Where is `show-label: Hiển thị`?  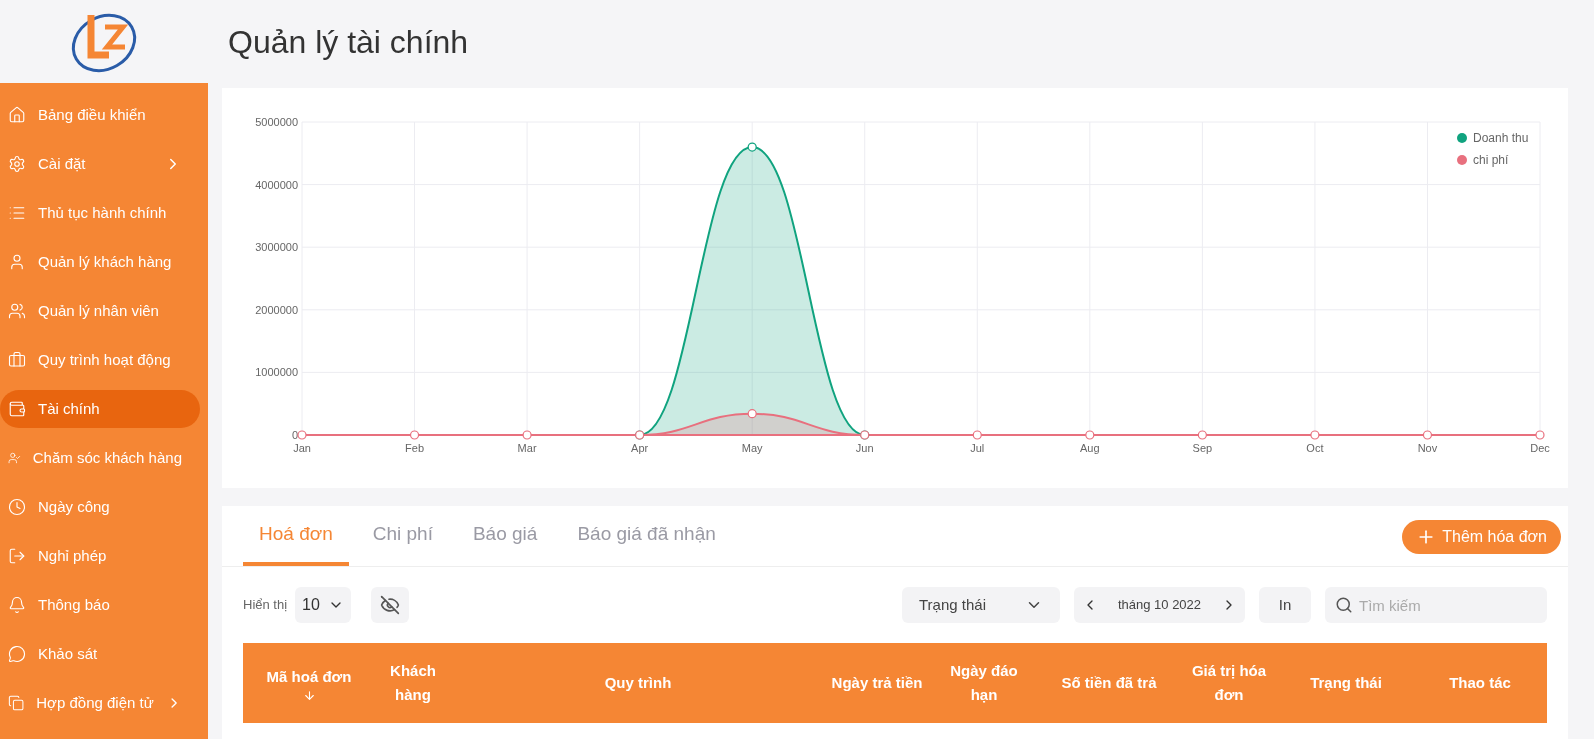 show-label: Hiển thị is located at coordinates (265, 605).